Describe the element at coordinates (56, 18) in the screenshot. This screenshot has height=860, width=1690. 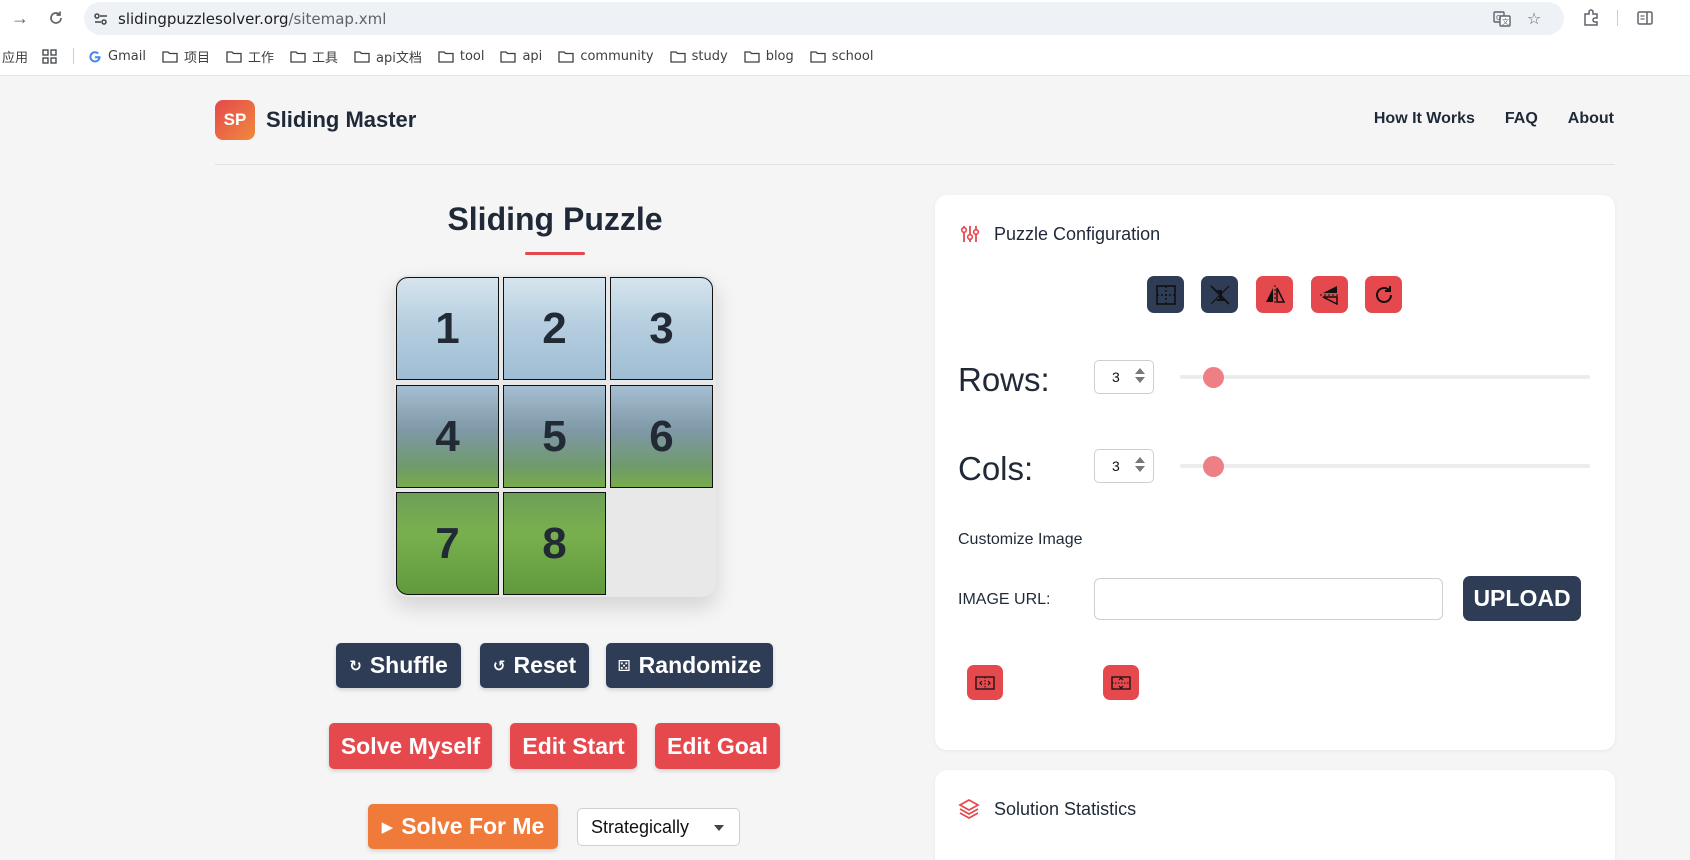
I see `reload-icon` at that location.